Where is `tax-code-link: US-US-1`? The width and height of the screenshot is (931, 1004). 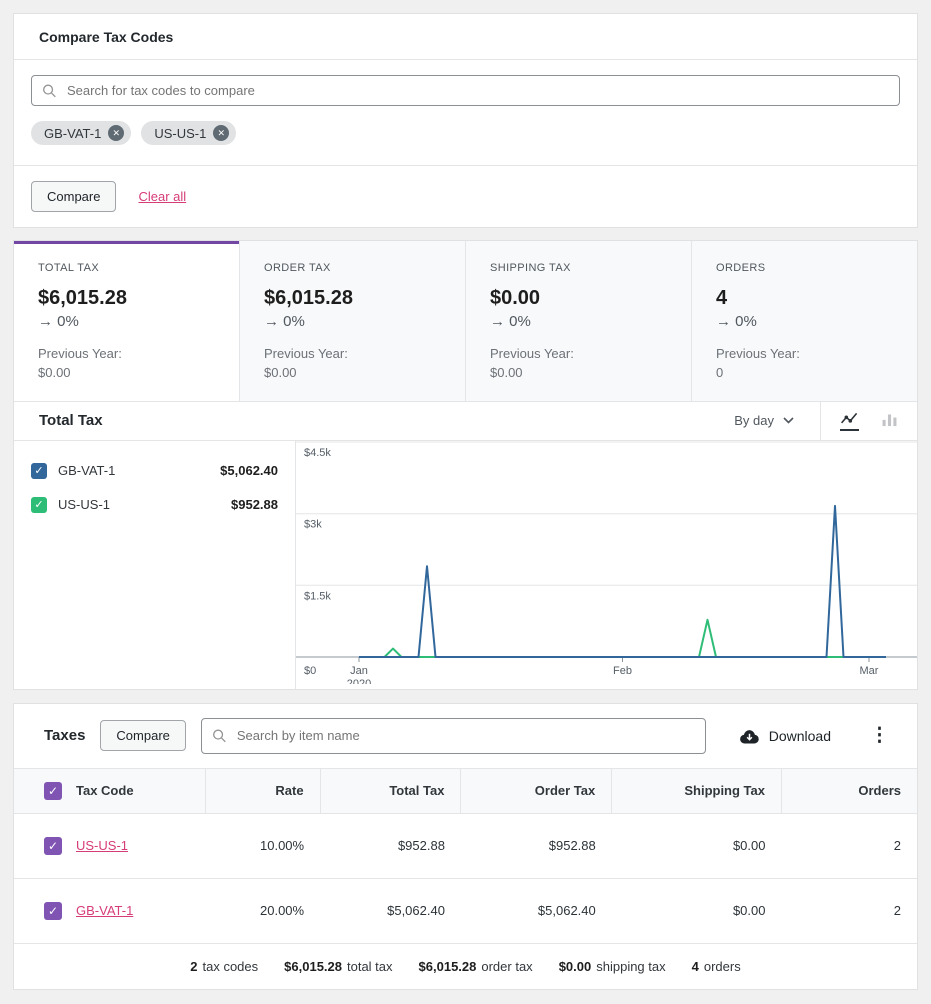
tax-code-link: US-US-1 is located at coordinates (102, 845).